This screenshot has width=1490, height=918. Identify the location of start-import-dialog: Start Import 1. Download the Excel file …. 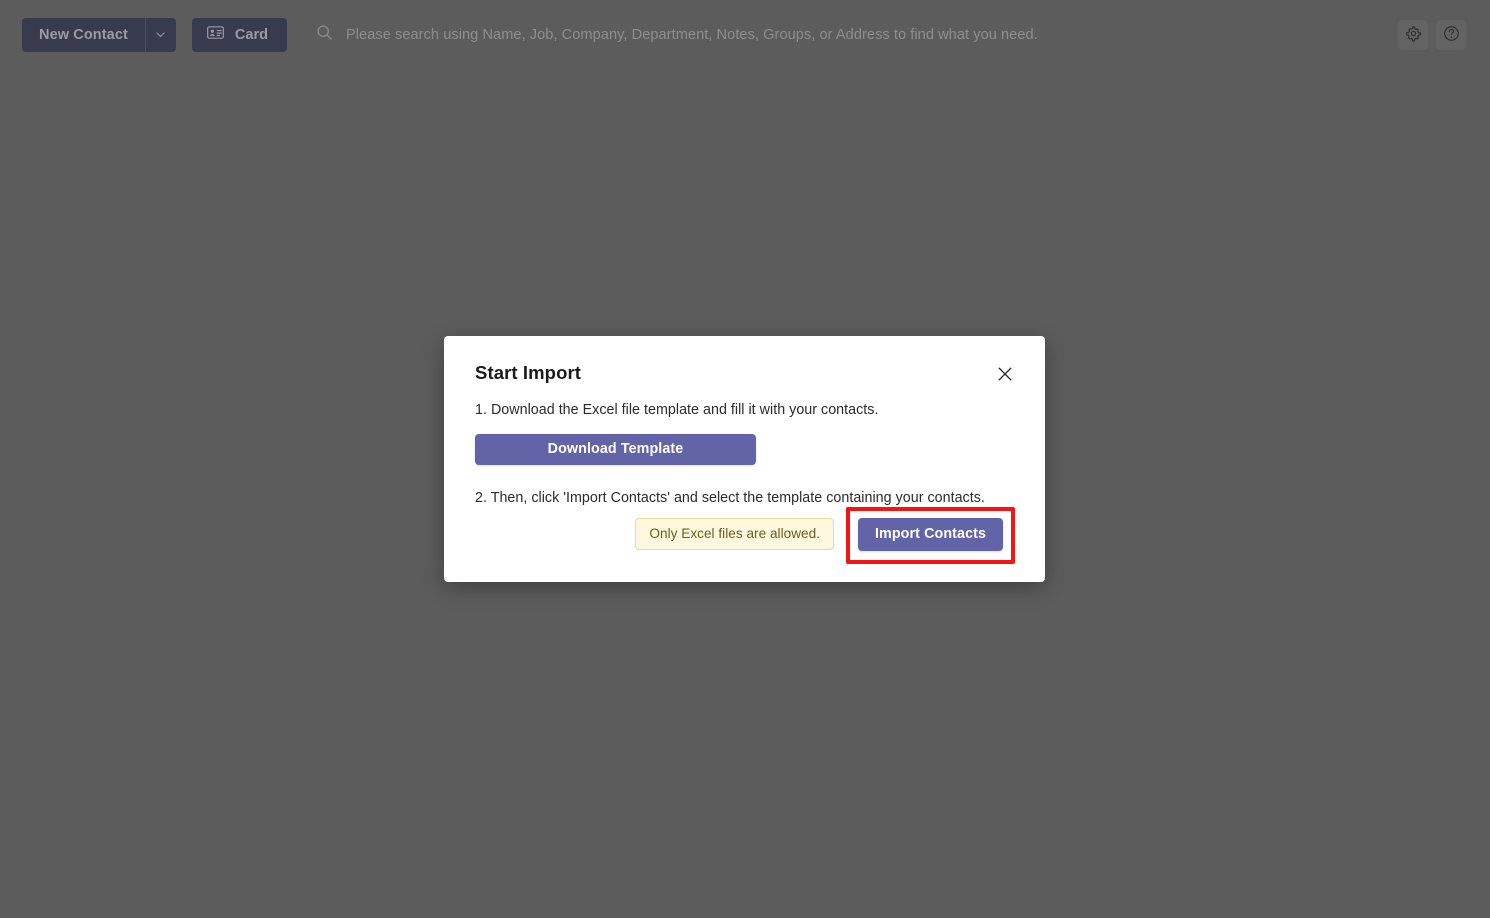
(744, 459).